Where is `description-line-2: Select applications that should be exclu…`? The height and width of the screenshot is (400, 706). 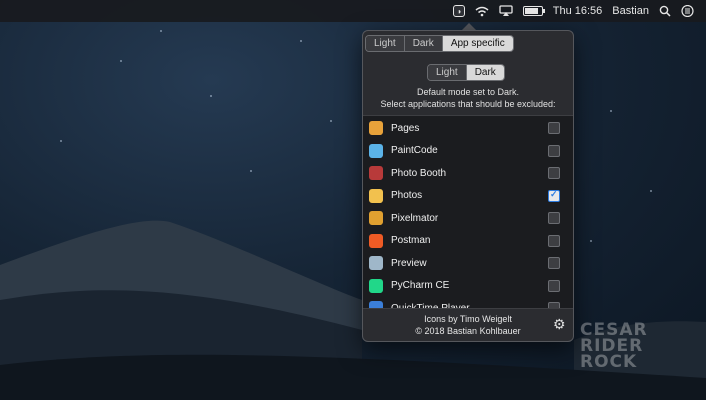
description-line-2: Select applications that should be exclu… is located at coordinates (468, 104).